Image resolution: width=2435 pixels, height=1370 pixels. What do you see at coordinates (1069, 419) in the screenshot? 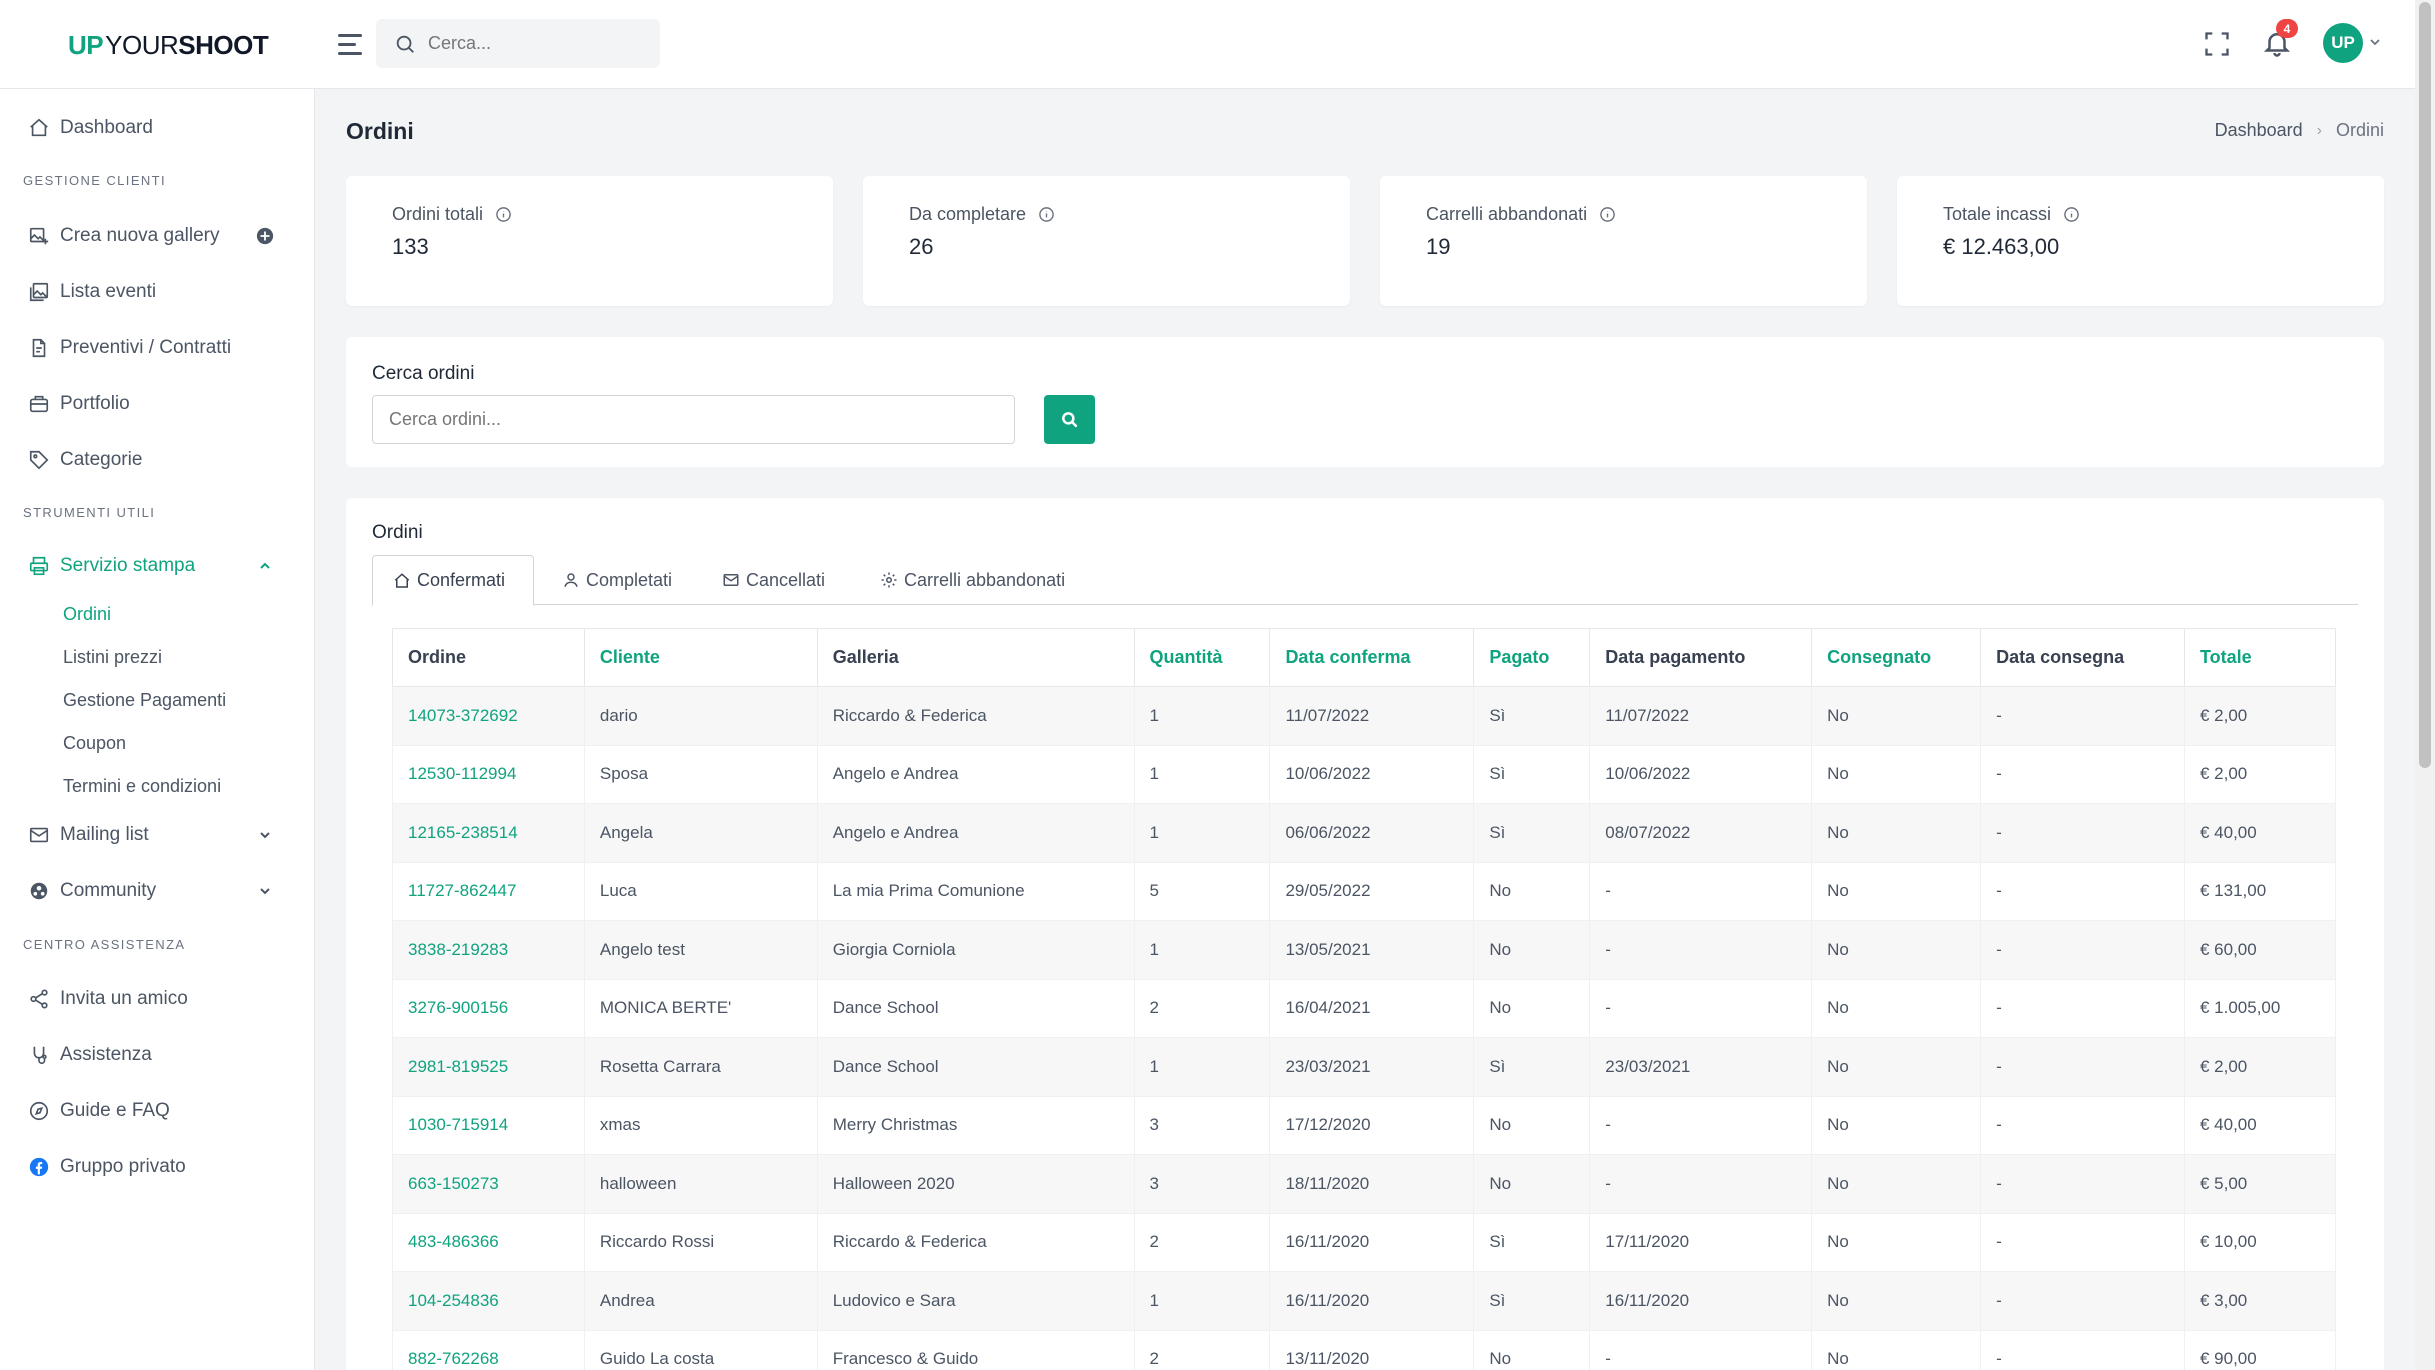
I see `search-orders-button` at bounding box center [1069, 419].